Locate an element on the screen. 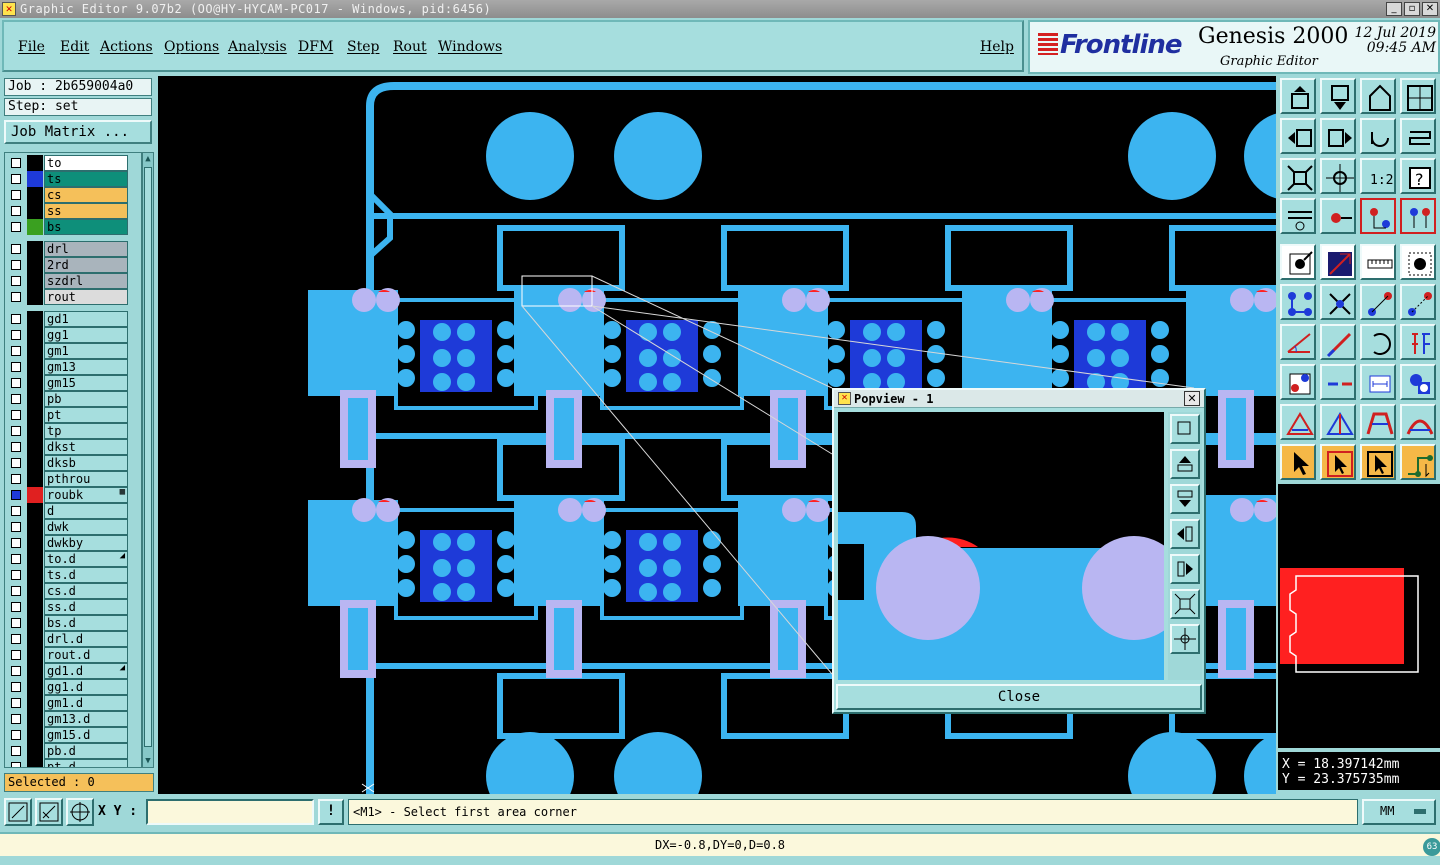 The width and height of the screenshot is (1440, 865). settings-tools-icon is located at coordinates (1298, 216).